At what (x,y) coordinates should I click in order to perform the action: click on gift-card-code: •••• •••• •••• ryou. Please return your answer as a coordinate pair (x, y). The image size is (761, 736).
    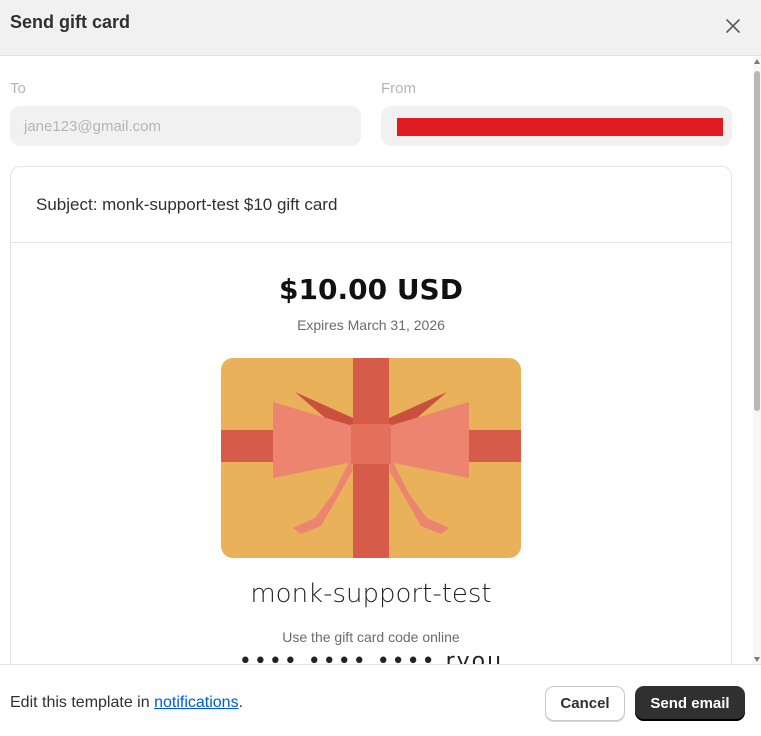
    Looking at the image, I should click on (371, 656).